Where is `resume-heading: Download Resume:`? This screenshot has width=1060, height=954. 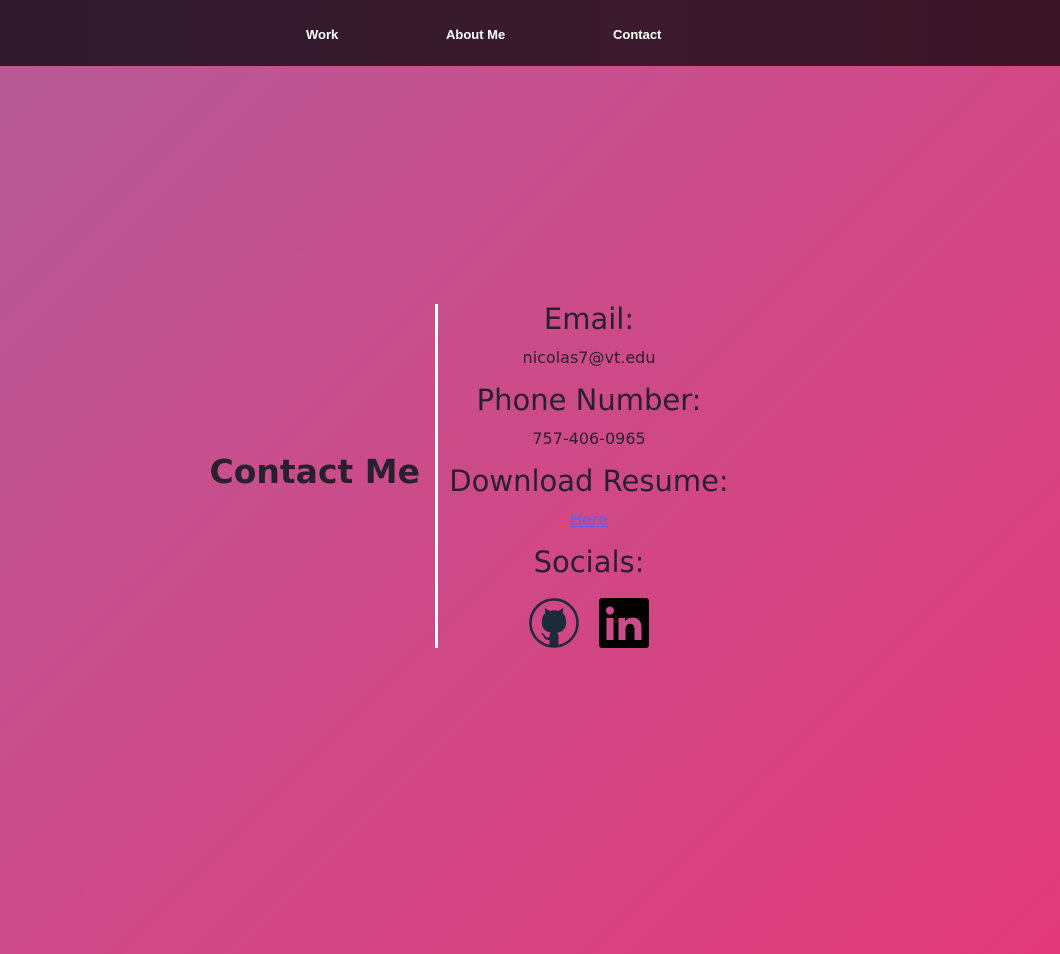
resume-heading: Download Resume: is located at coordinates (589, 481).